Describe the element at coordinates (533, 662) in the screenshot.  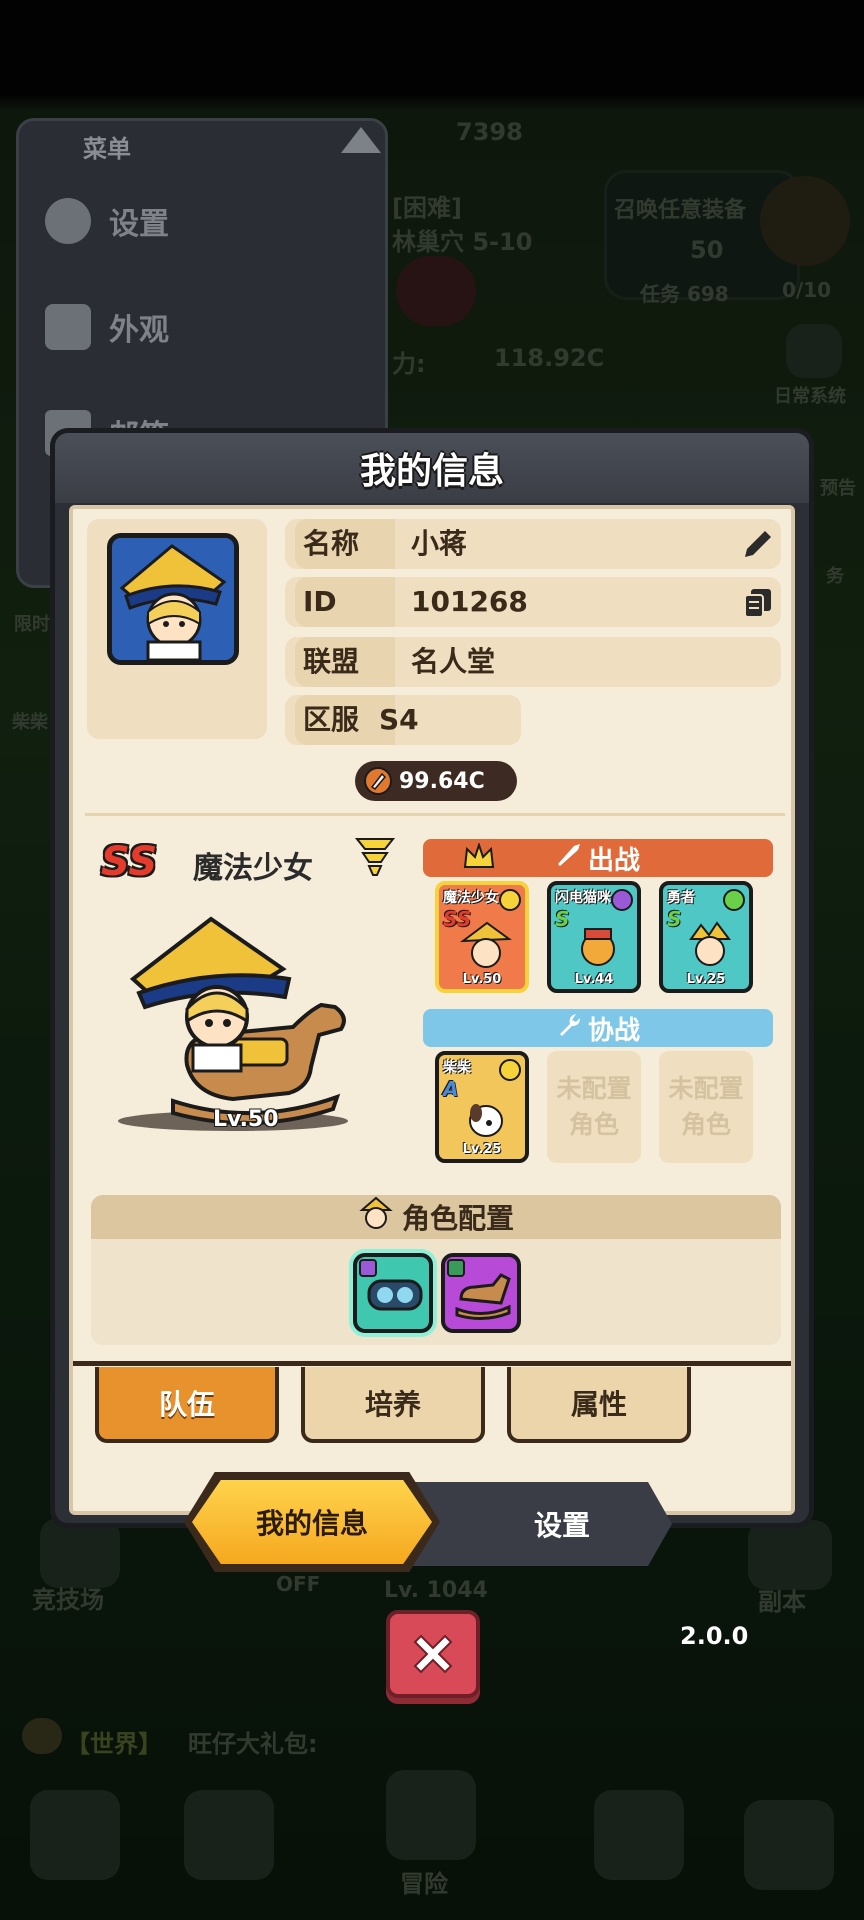
I see `alliance-row: 联盟 名人堂` at that location.